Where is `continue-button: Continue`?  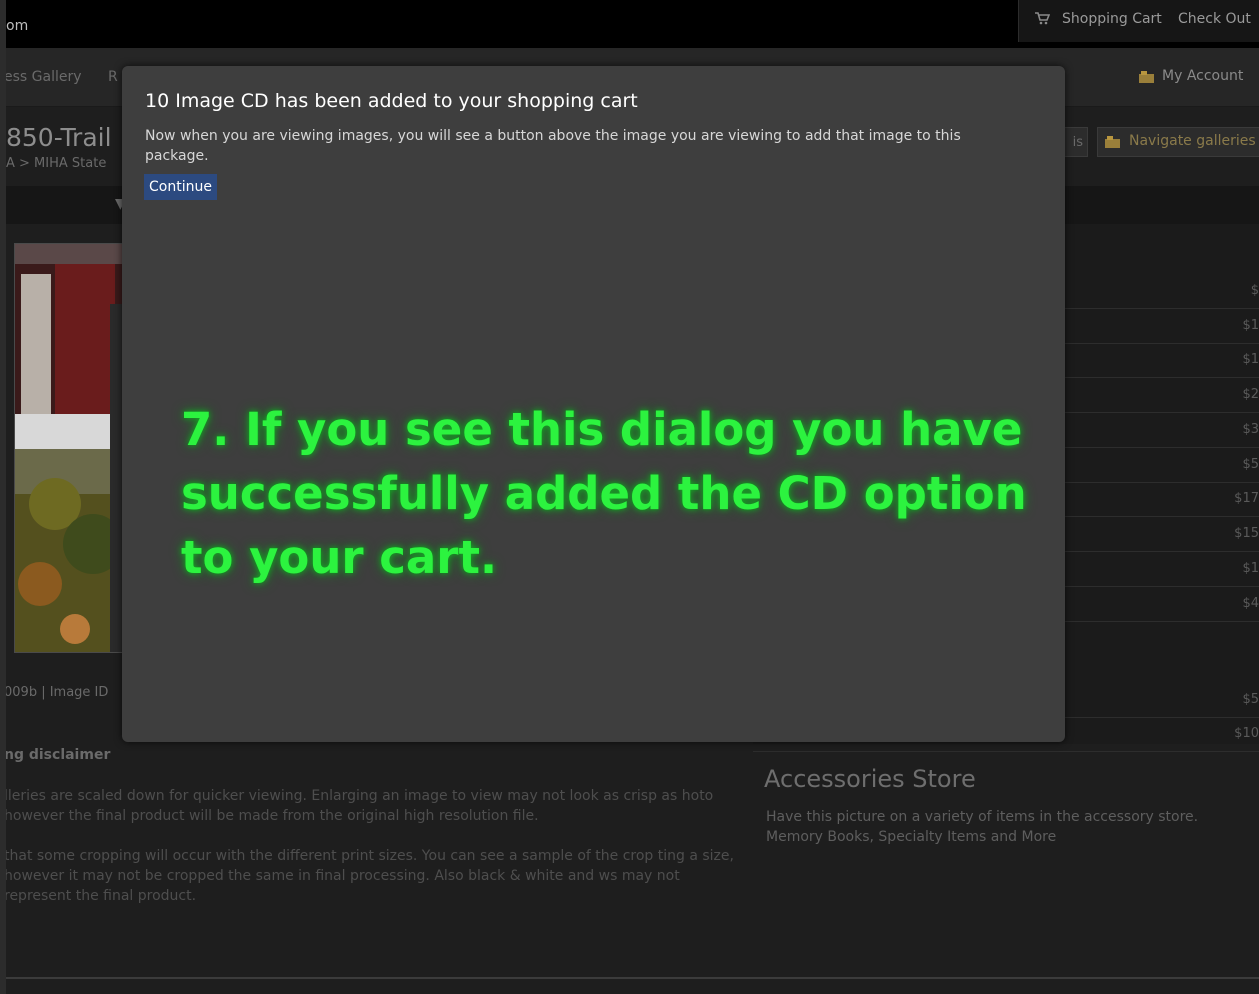 continue-button: Continue is located at coordinates (180, 187).